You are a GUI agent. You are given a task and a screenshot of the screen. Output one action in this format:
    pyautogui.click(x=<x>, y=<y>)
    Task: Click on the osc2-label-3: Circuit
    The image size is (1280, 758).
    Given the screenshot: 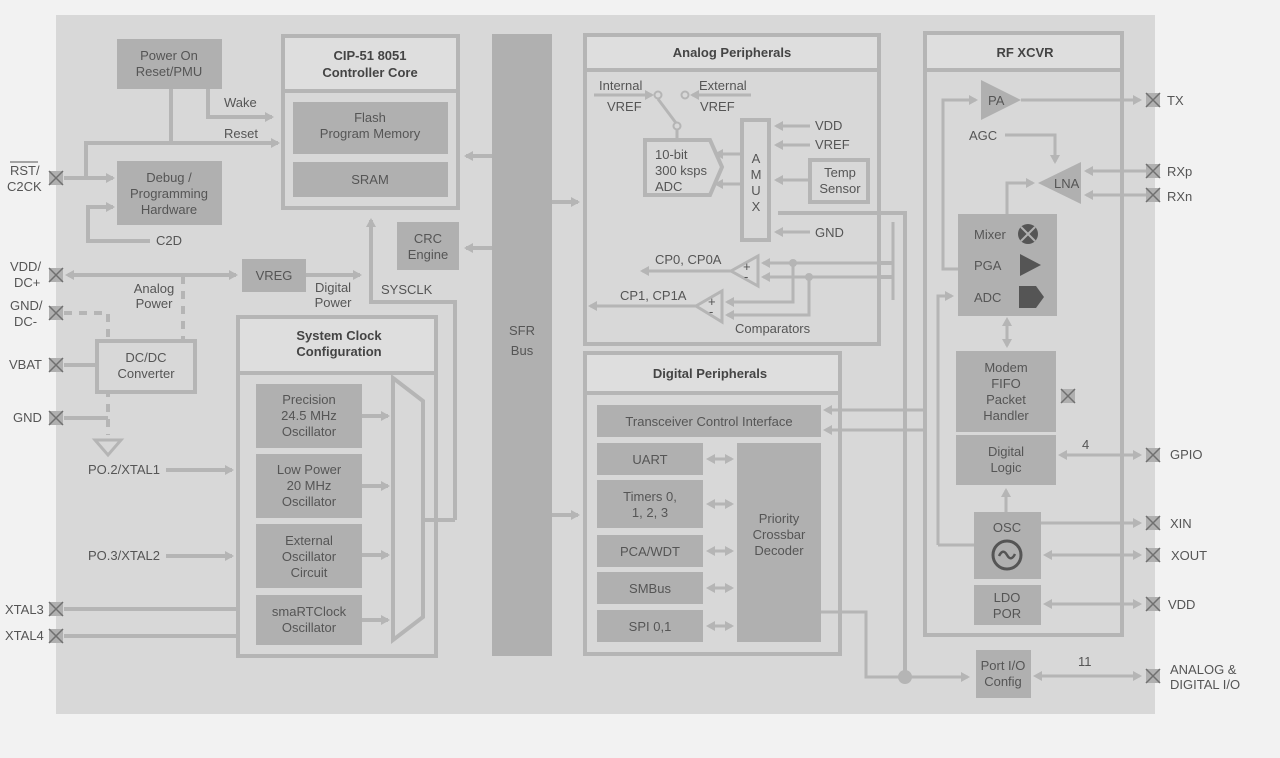 What is the action you would take?
    pyautogui.click(x=309, y=572)
    